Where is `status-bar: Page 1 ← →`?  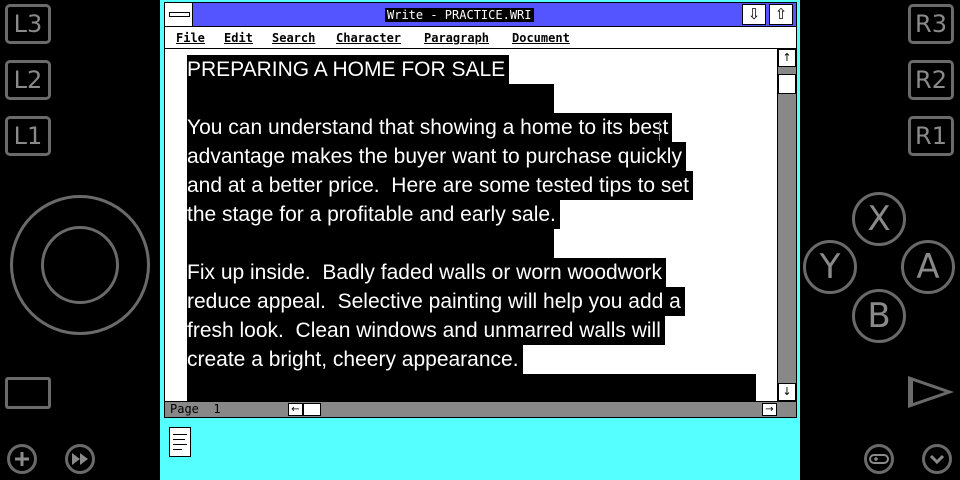 status-bar: Page 1 ← → is located at coordinates (480, 409).